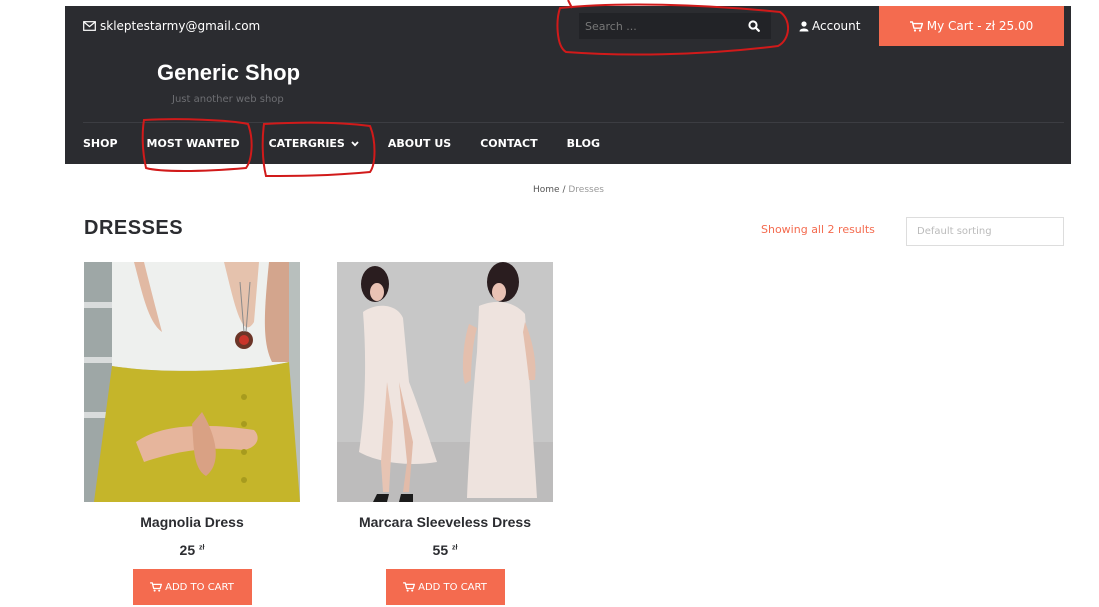 The image size is (1099, 607). What do you see at coordinates (228, 73) in the screenshot?
I see `site-title: Generic Shop` at bounding box center [228, 73].